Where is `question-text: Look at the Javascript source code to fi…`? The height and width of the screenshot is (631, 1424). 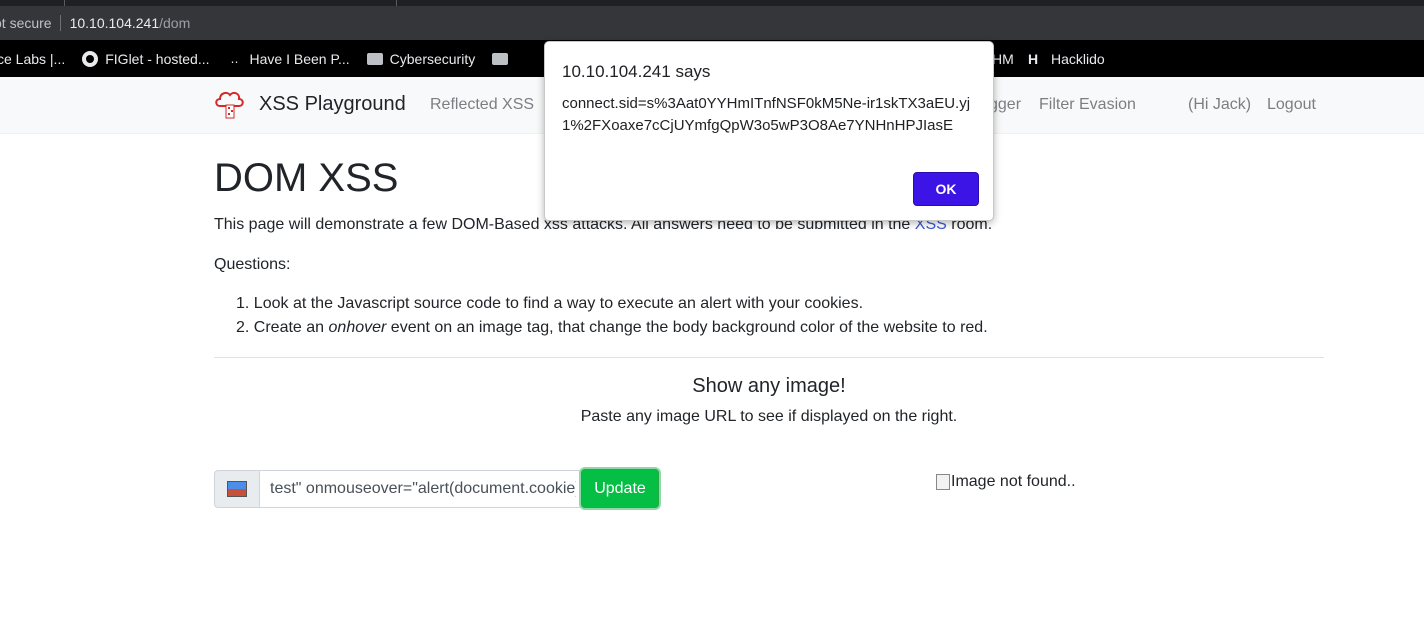 question-text: Look at the Javascript source code to fi… is located at coordinates (558, 303).